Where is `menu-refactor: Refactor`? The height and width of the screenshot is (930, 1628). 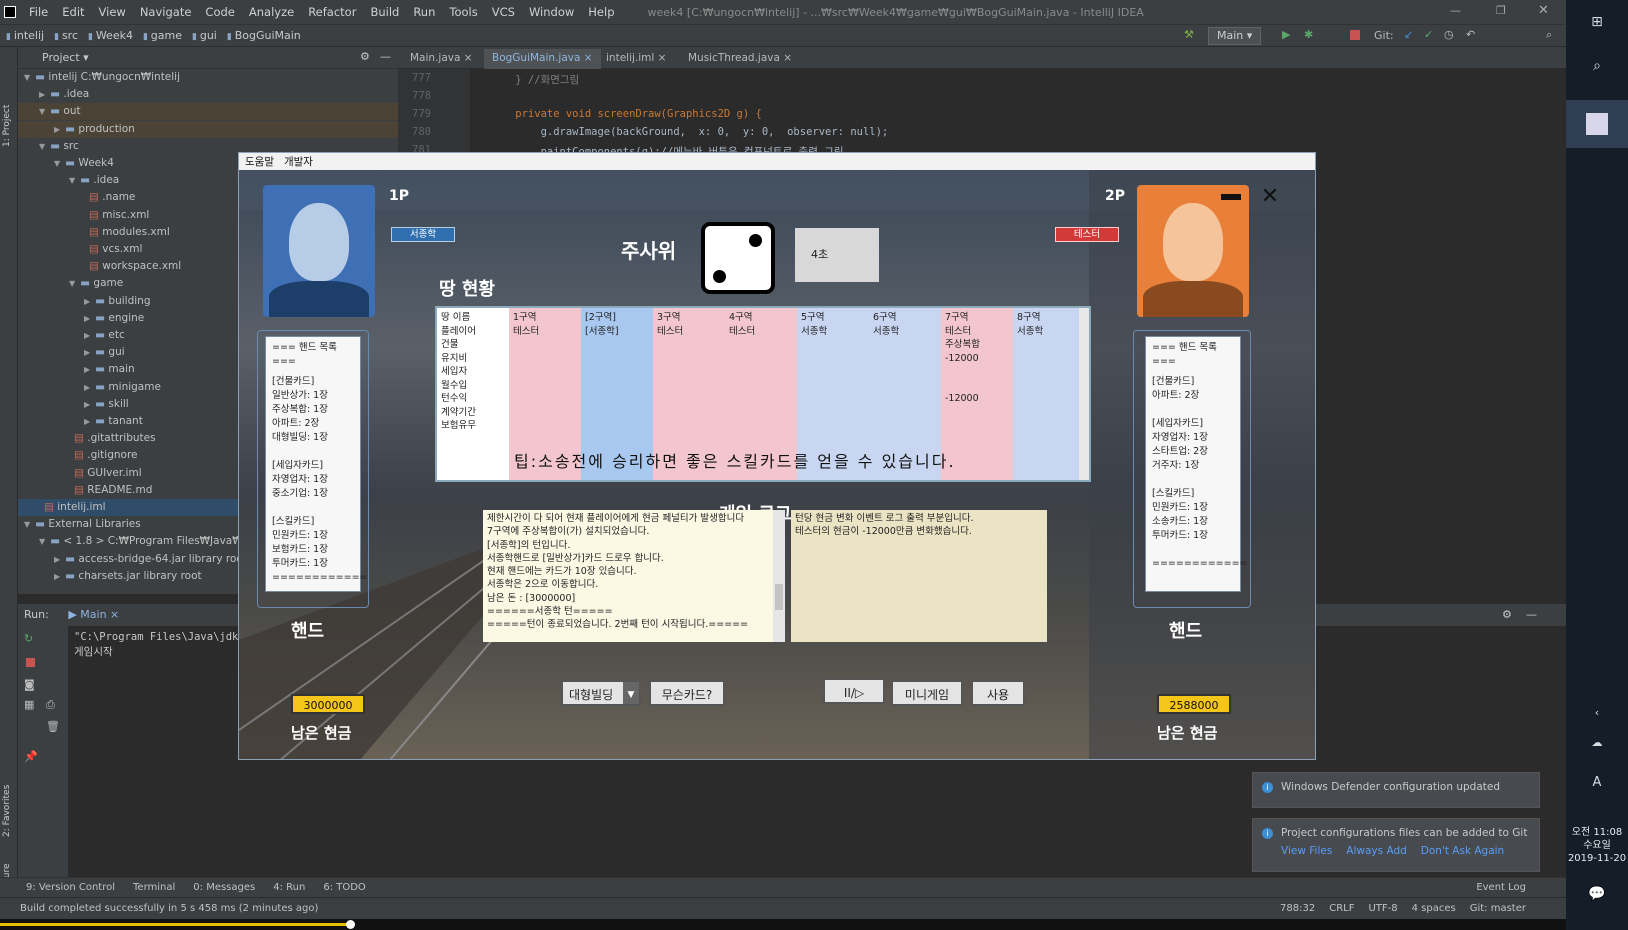 menu-refactor: Refactor is located at coordinates (332, 12).